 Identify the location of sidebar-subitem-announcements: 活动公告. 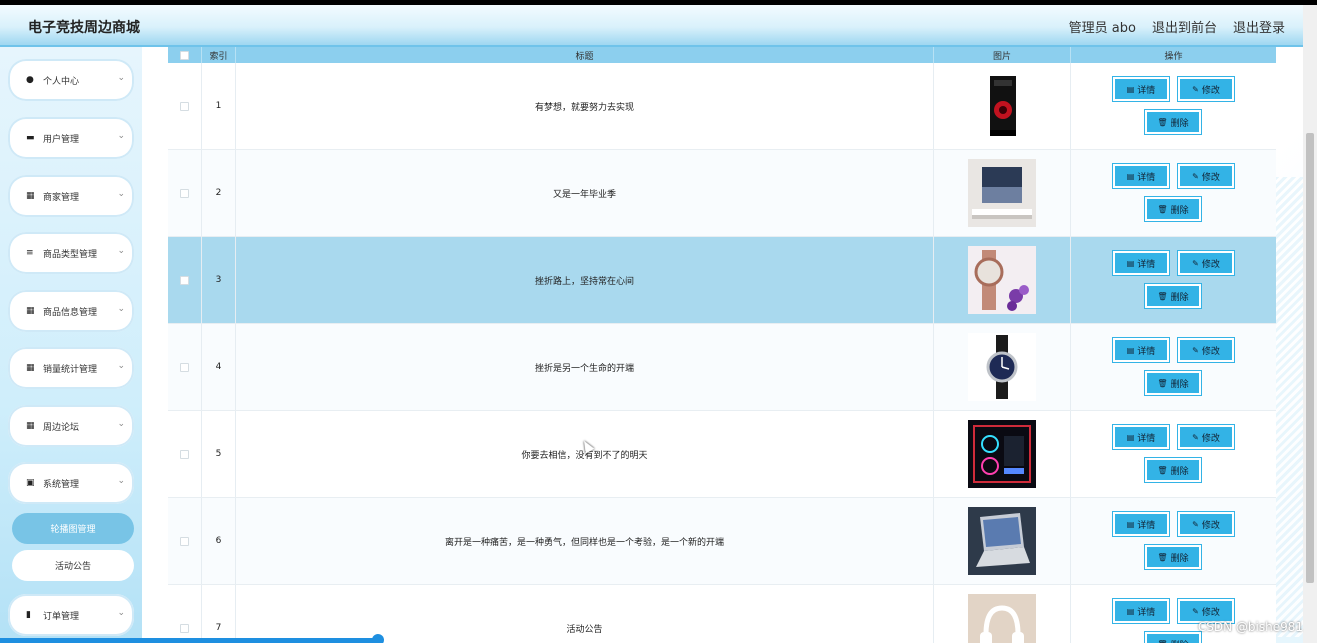
(73, 565).